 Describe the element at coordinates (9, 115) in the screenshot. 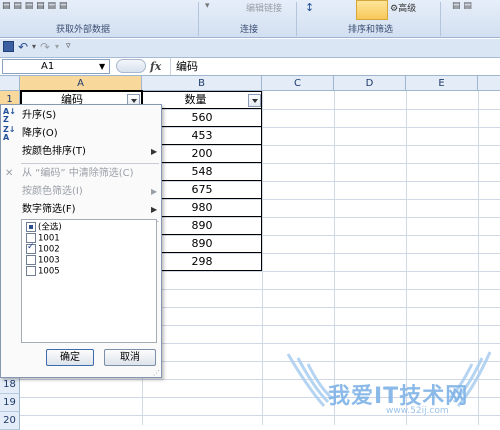

I see `sort-ascending-icon: A↓ Z` at that location.